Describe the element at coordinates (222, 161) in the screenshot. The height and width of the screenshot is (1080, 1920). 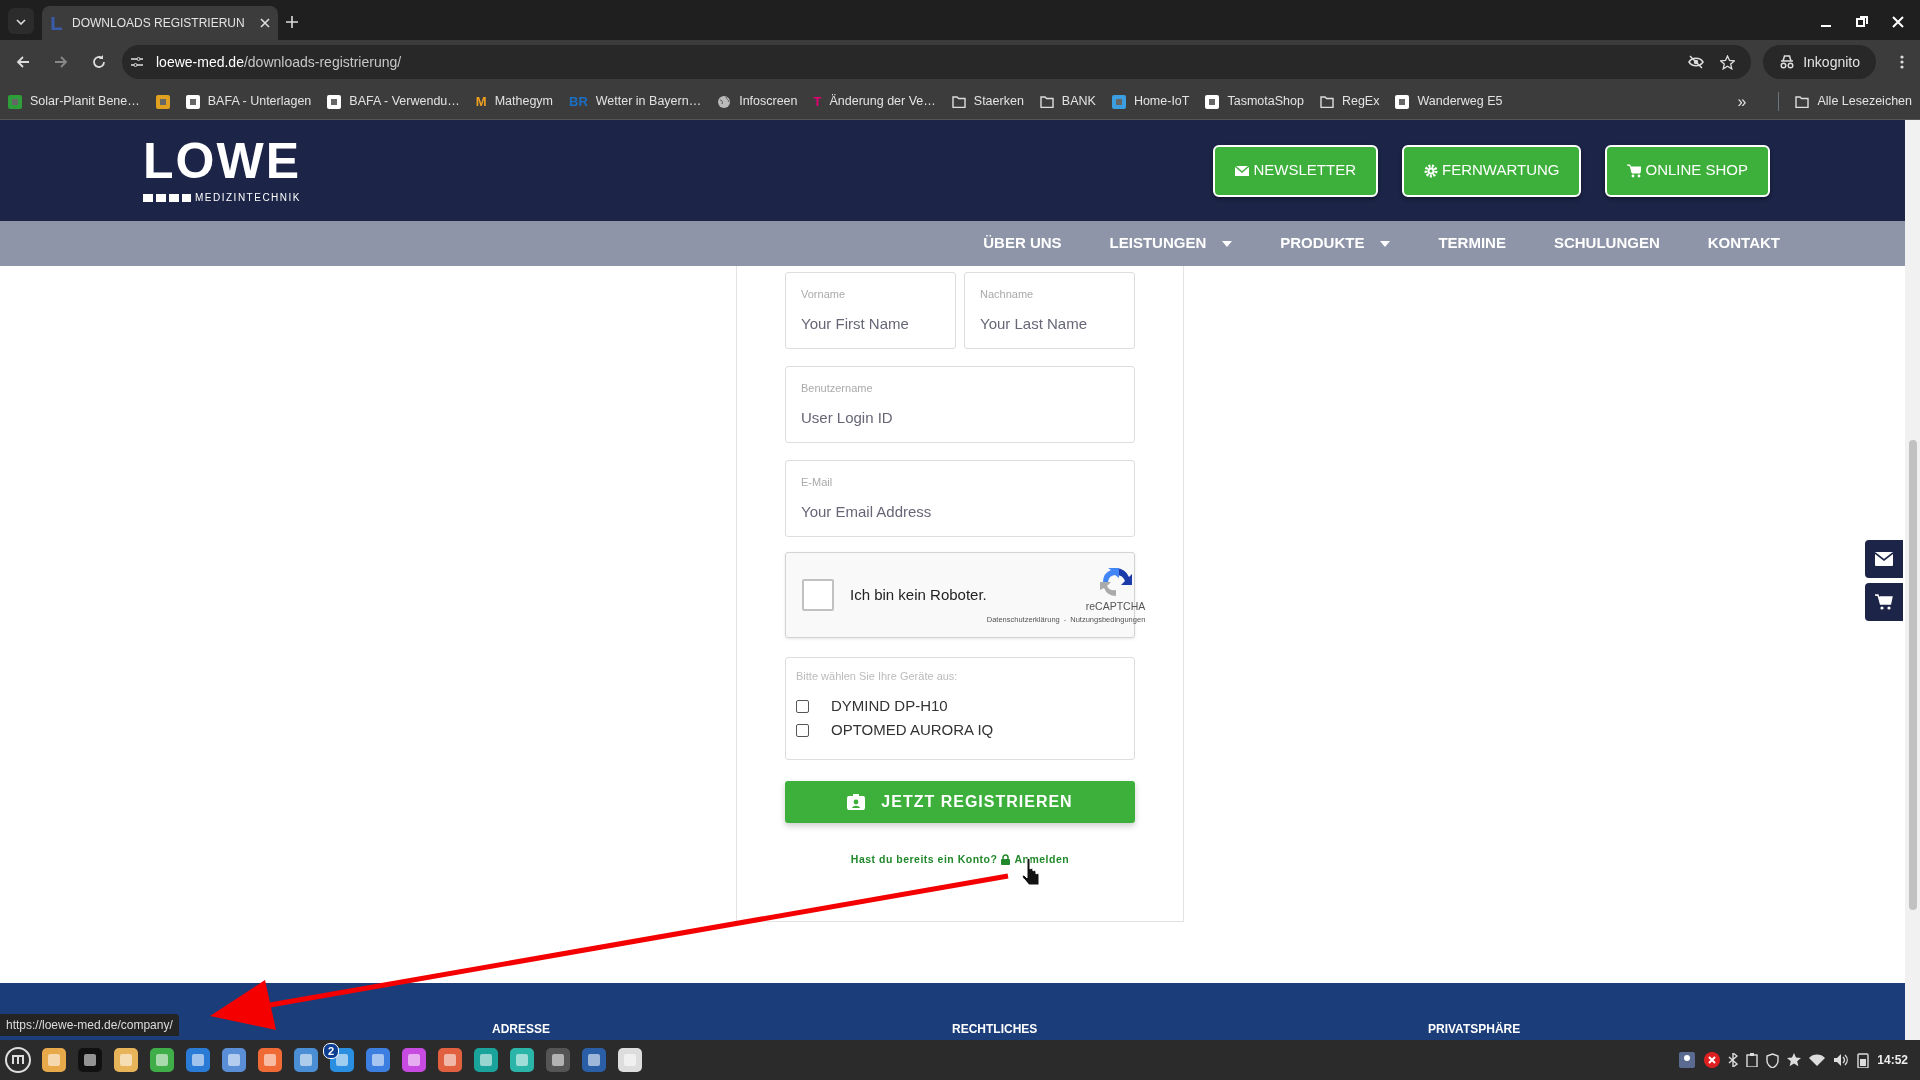
I see `logo-text: LOWE` at that location.